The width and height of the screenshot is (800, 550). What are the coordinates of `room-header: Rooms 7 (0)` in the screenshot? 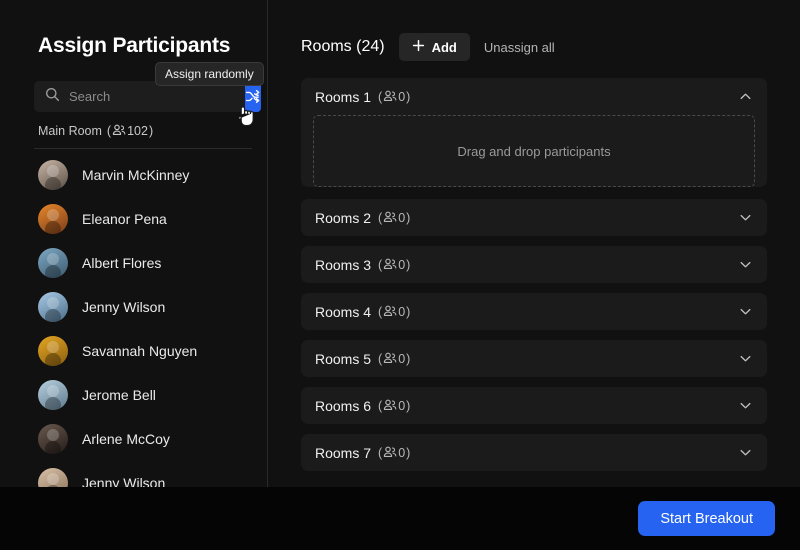 It's located at (534, 452).